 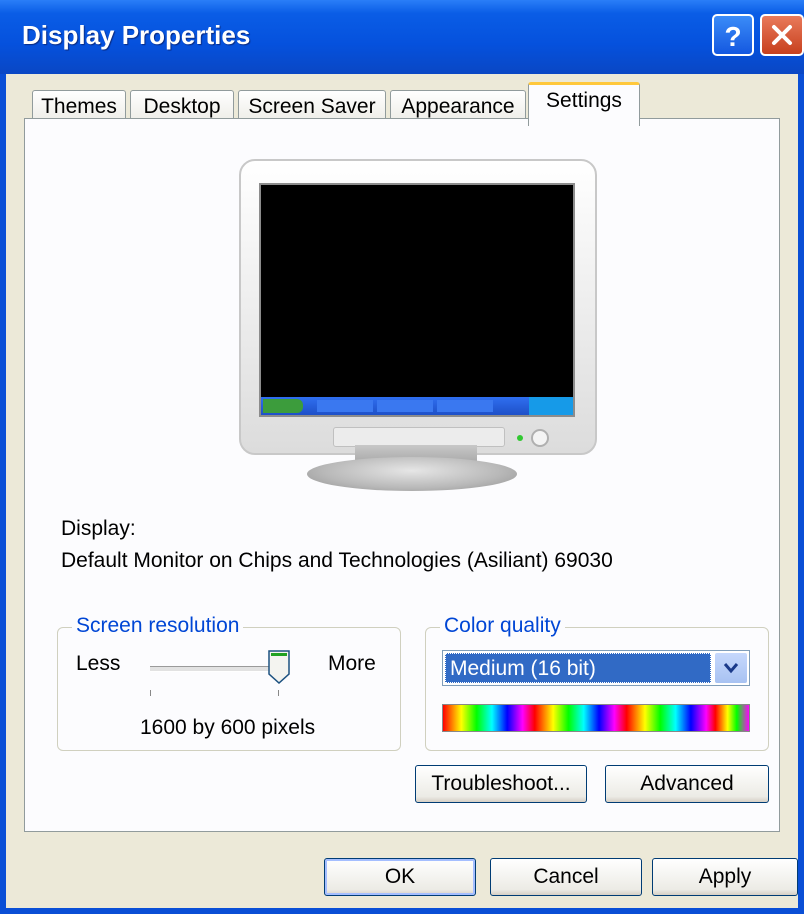 I want to click on close-button, so click(x=782, y=35).